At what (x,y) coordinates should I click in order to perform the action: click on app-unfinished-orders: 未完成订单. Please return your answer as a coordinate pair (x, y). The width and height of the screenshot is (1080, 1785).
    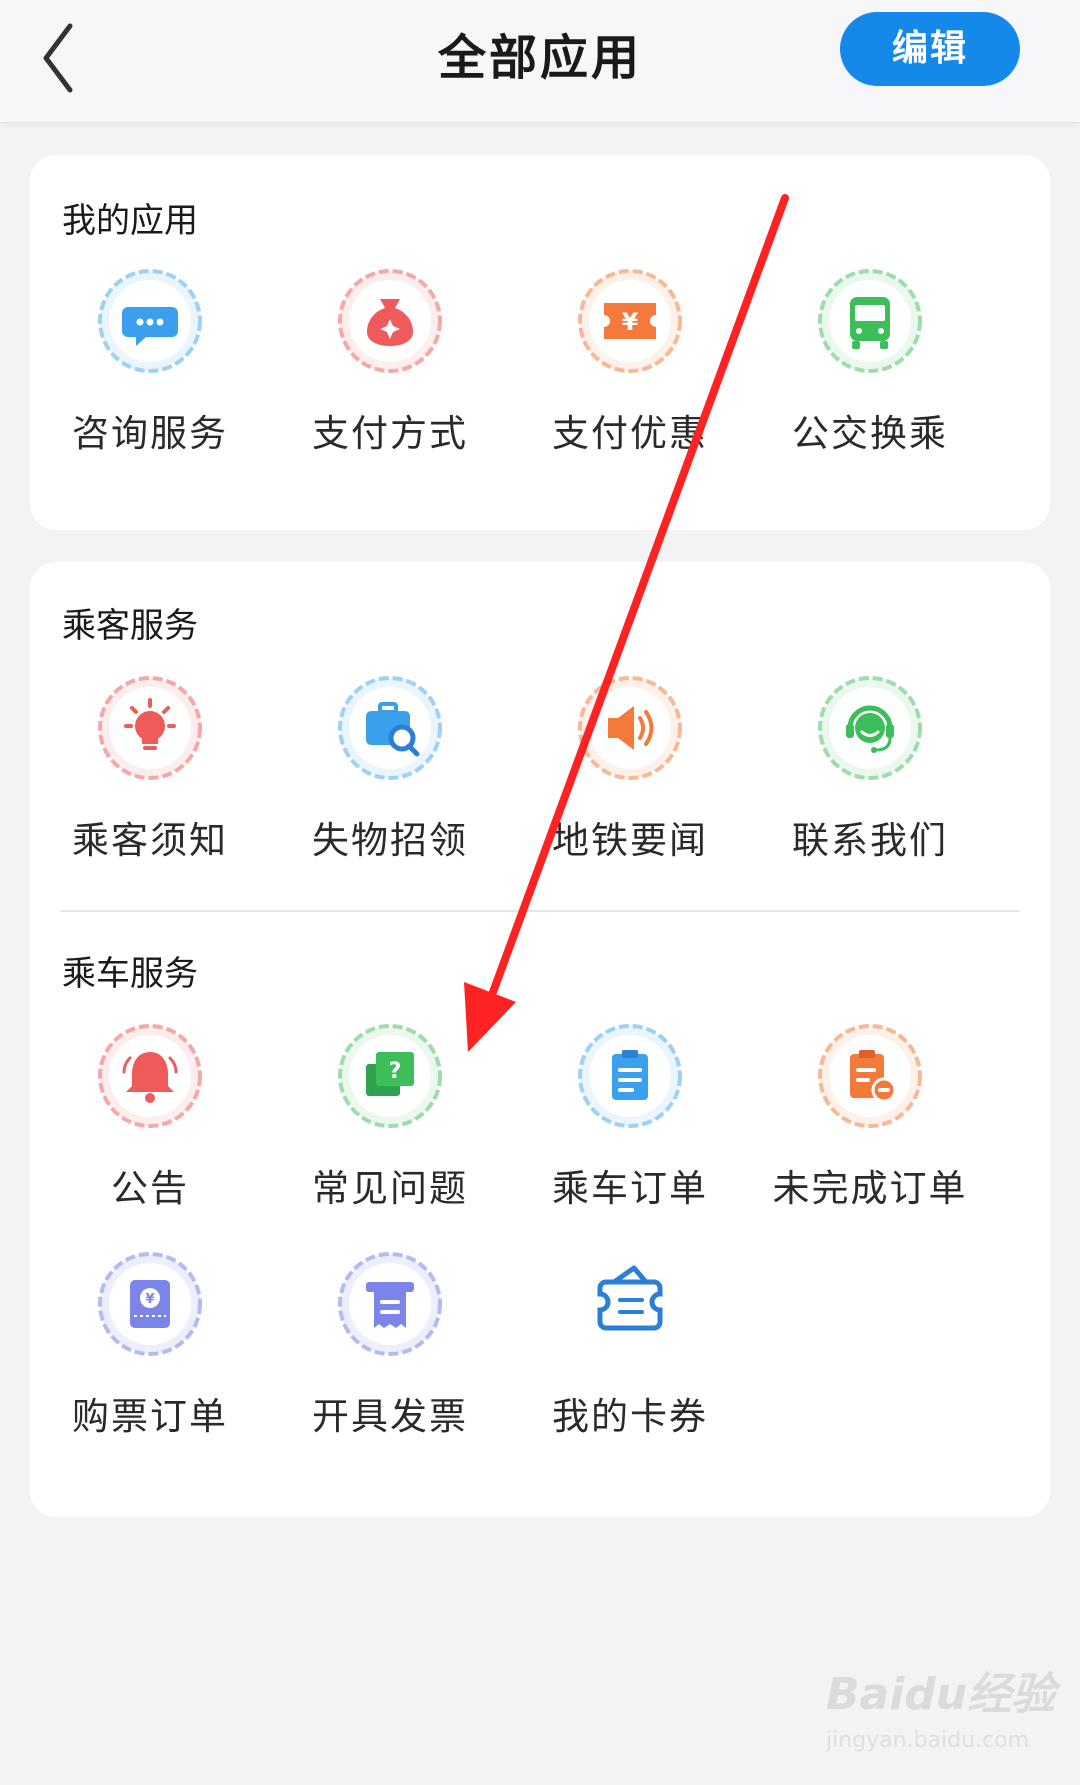
    Looking at the image, I should click on (870, 1136).